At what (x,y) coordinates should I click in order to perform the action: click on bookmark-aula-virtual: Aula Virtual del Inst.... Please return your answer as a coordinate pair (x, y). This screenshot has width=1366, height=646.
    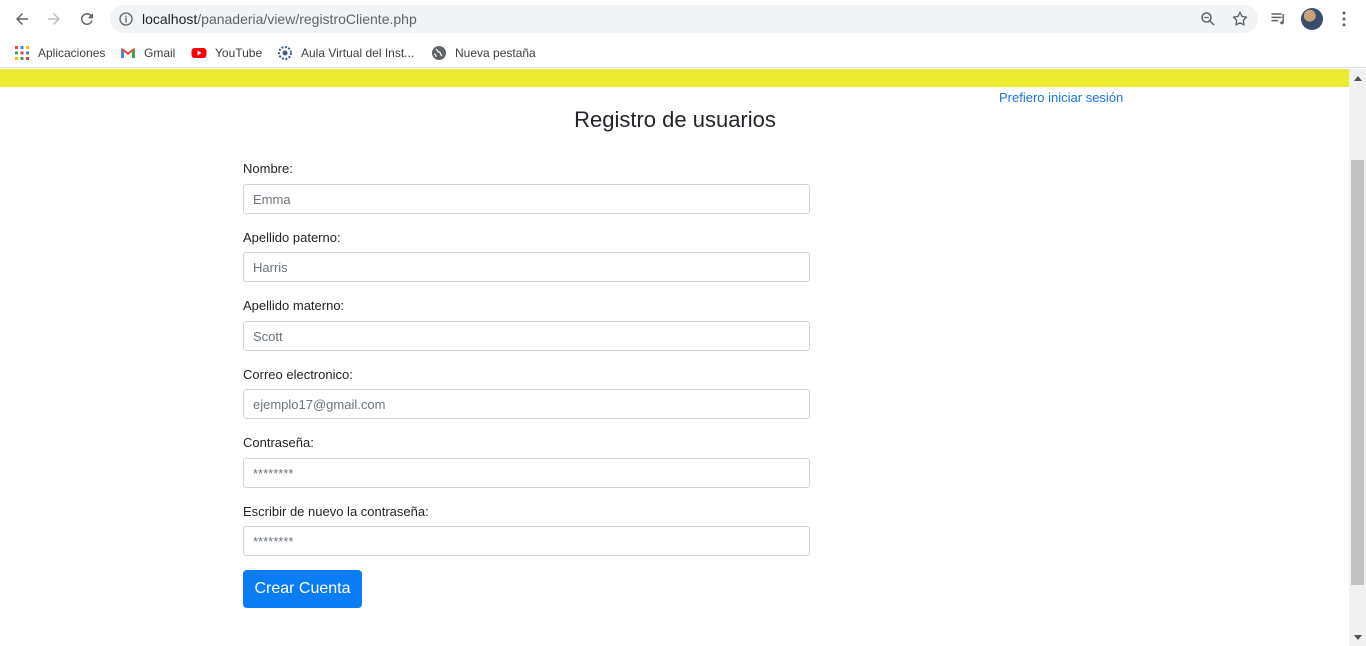
    Looking at the image, I should click on (345, 53).